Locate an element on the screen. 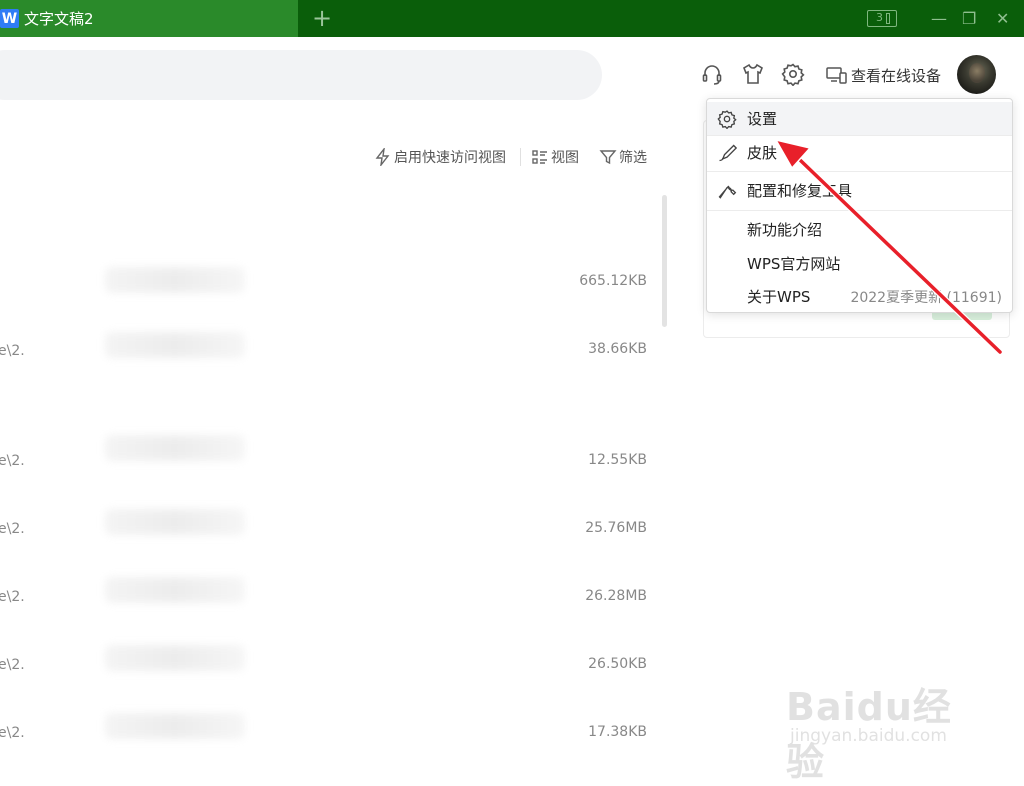 The width and height of the screenshot is (1024, 786). restore-button: ❐ is located at coordinates (969, 18).